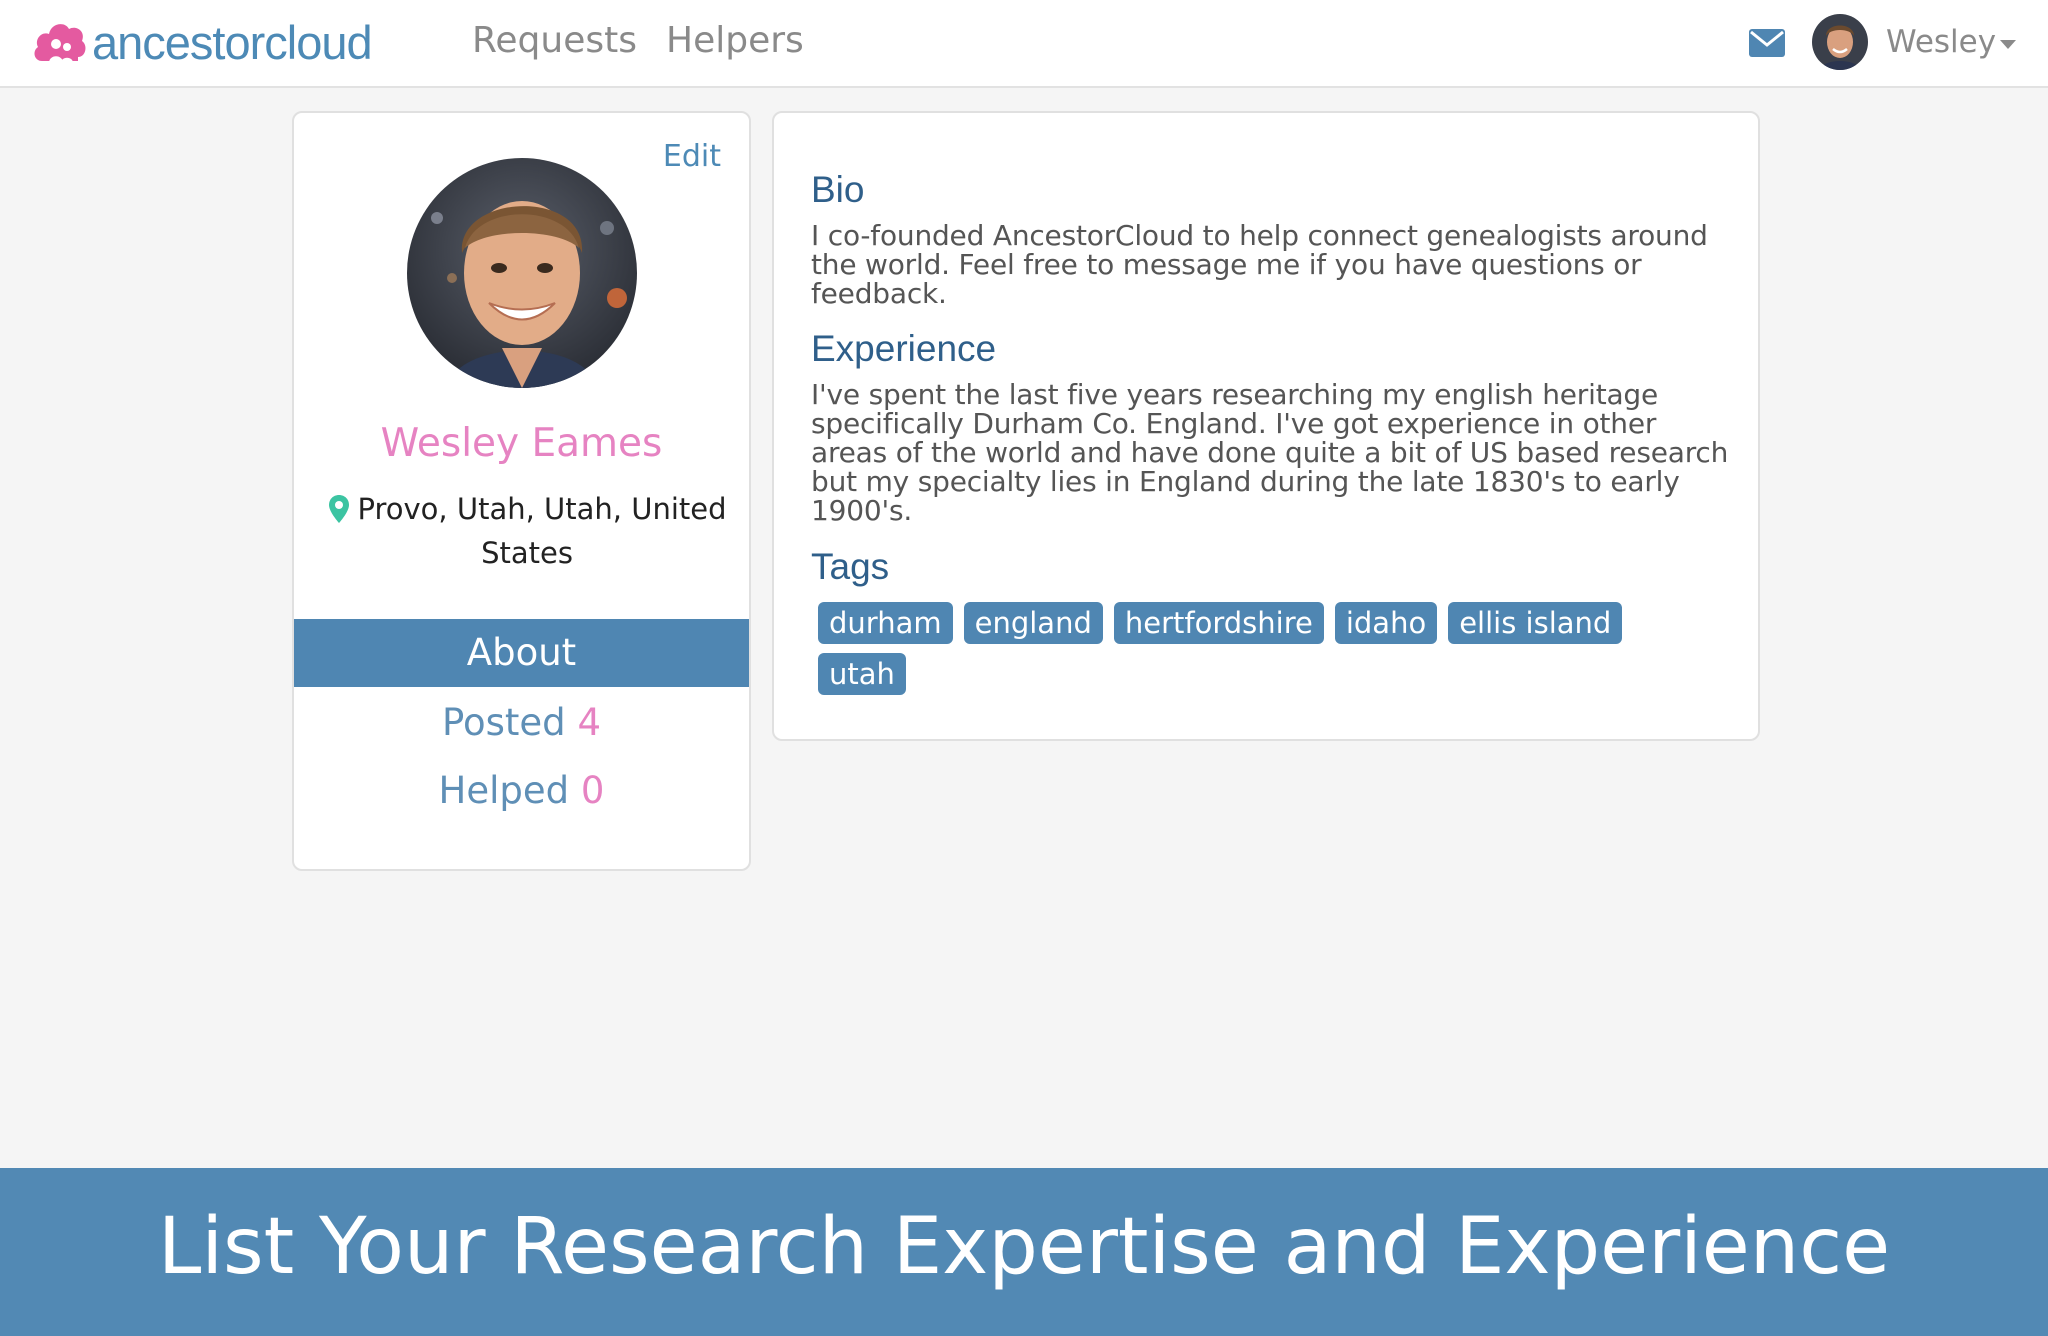 The width and height of the screenshot is (2048, 1336). What do you see at coordinates (862, 674) in the screenshot?
I see `tag-chip: utah` at bounding box center [862, 674].